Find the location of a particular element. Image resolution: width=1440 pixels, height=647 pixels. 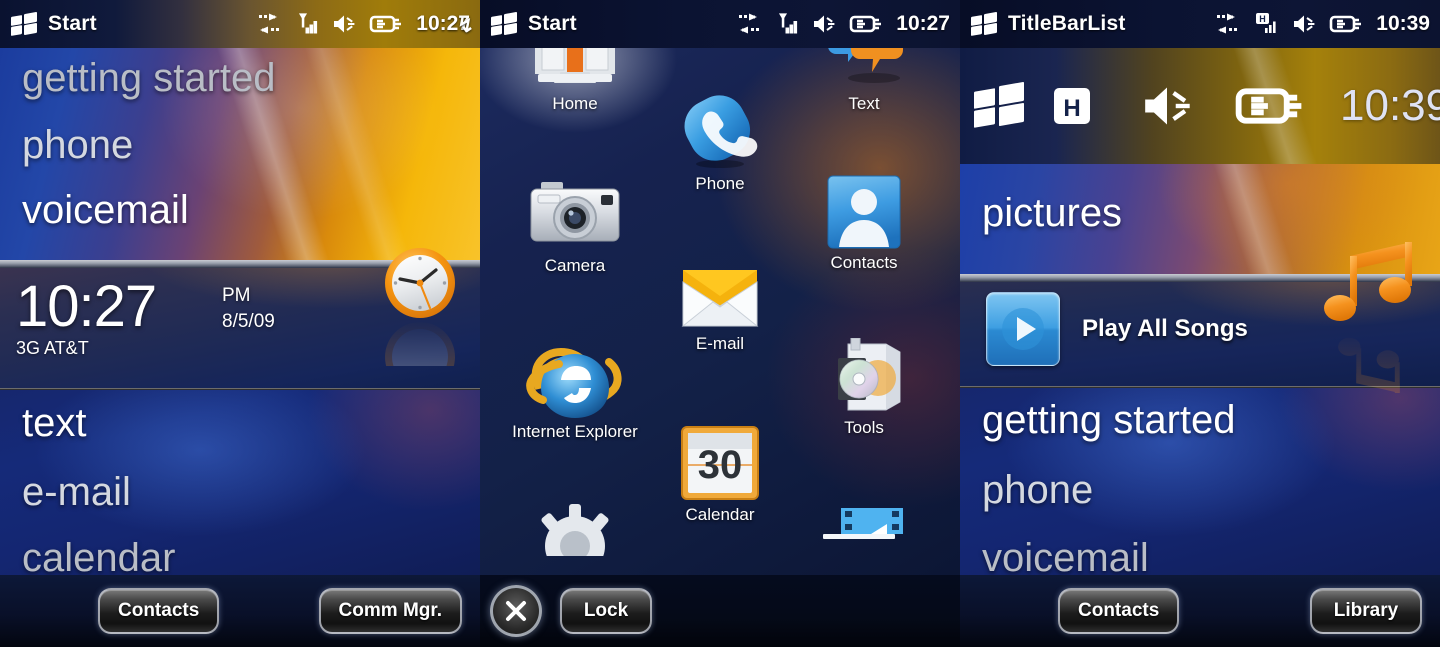

titlebar-expanded-list: H 10:39 is located at coordinates (1200, 106).